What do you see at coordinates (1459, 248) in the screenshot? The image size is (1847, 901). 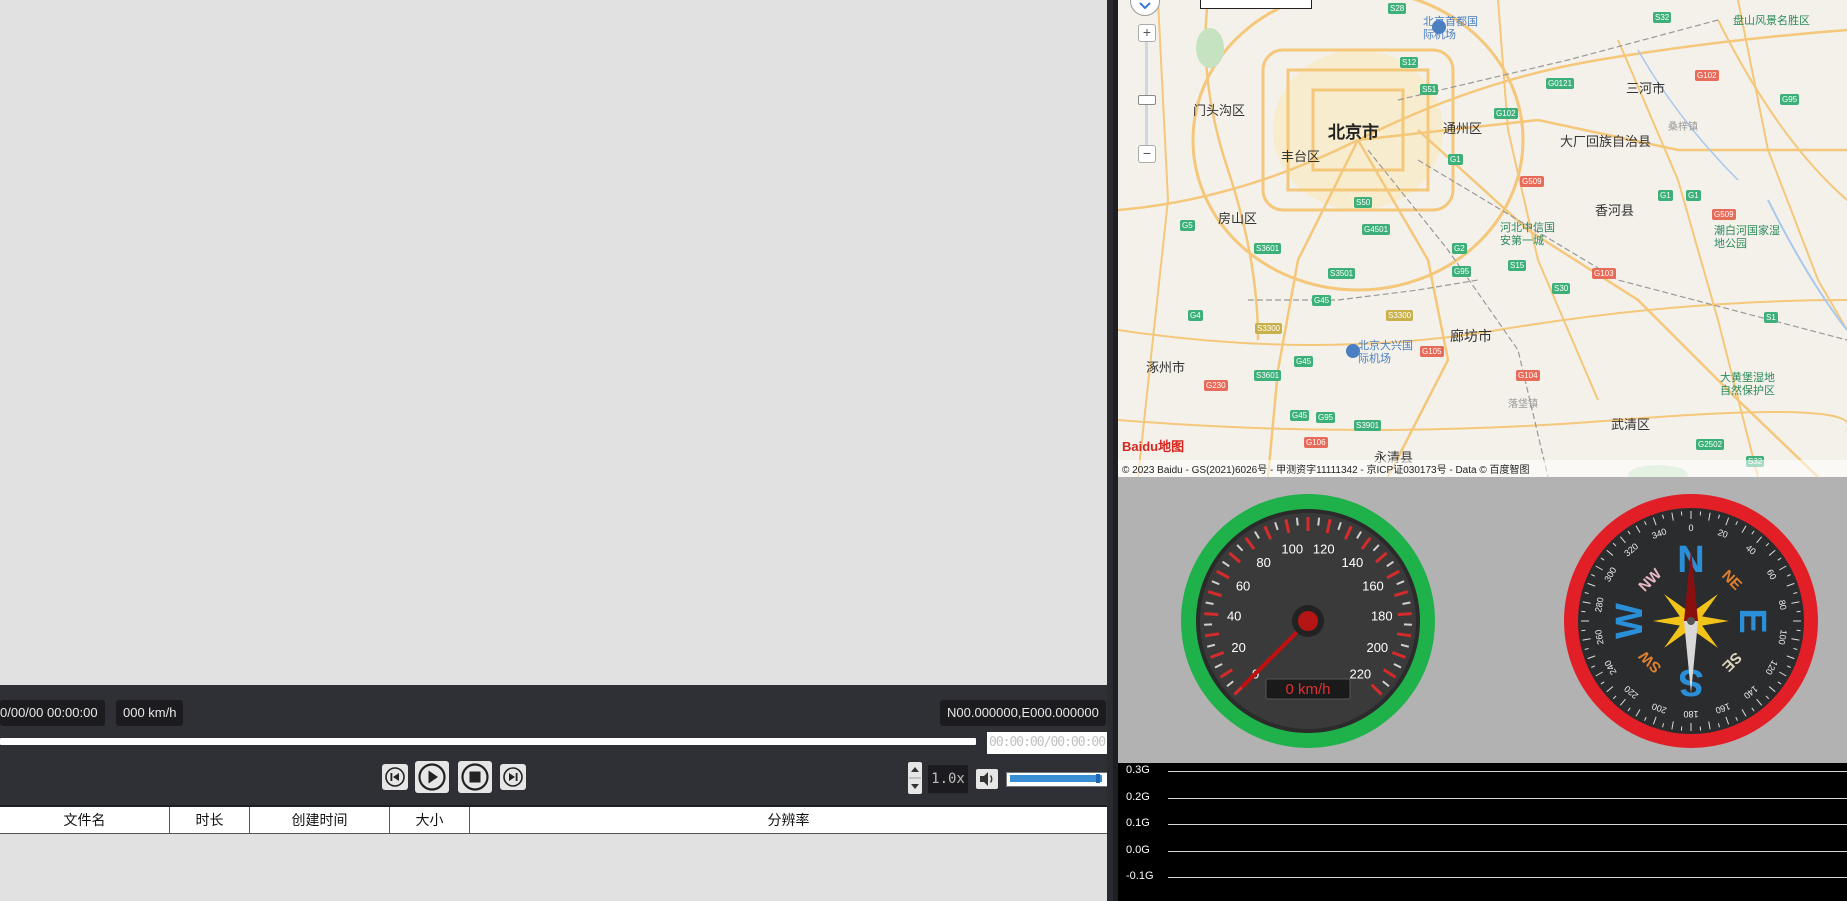 I see `road-shield: G2` at bounding box center [1459, 248].